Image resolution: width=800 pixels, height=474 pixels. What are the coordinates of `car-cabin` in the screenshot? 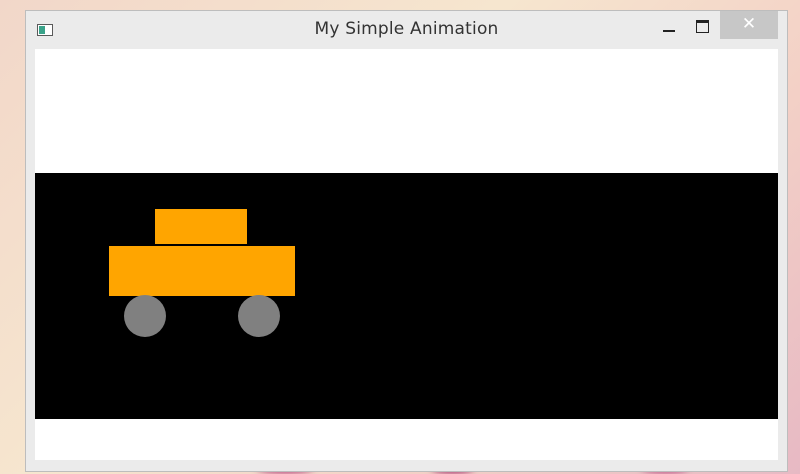 It's located at (201, 226).